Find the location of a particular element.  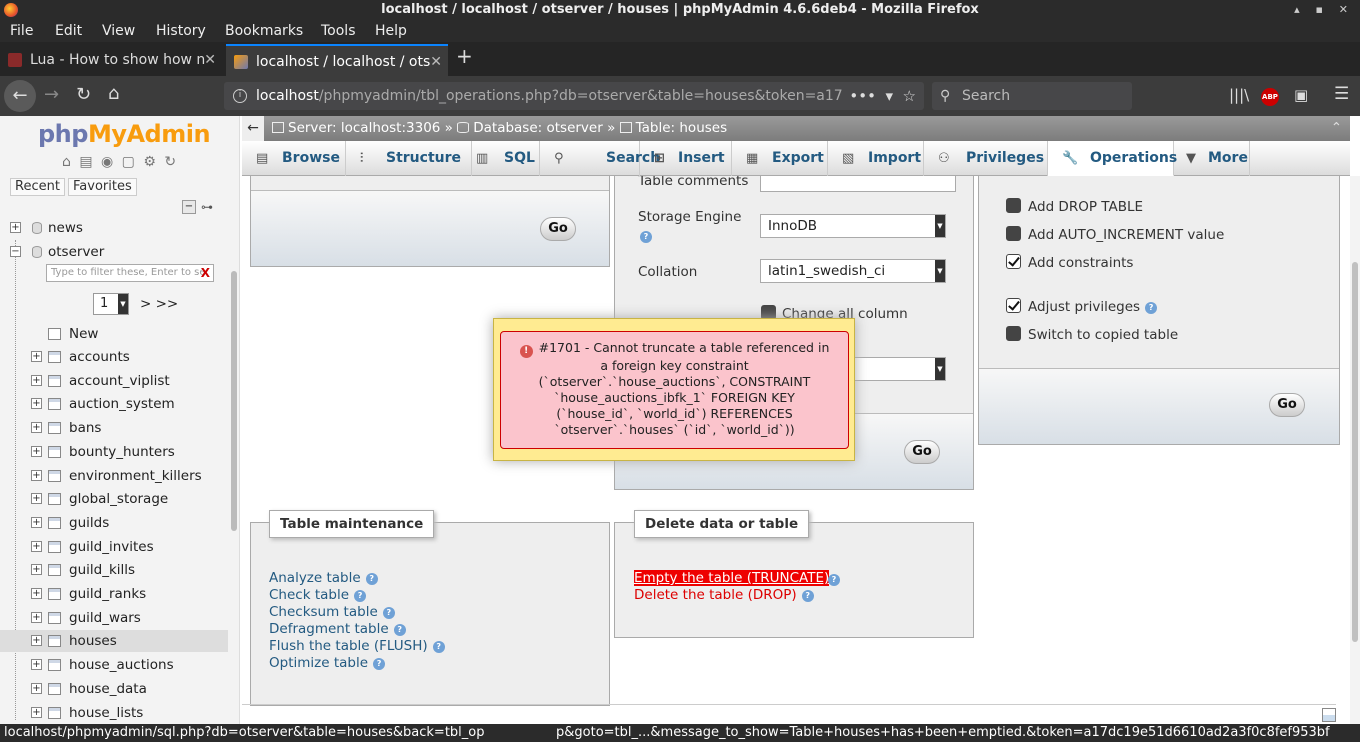

tab-search: ⚲ Search is located at coordinates (600, 158).